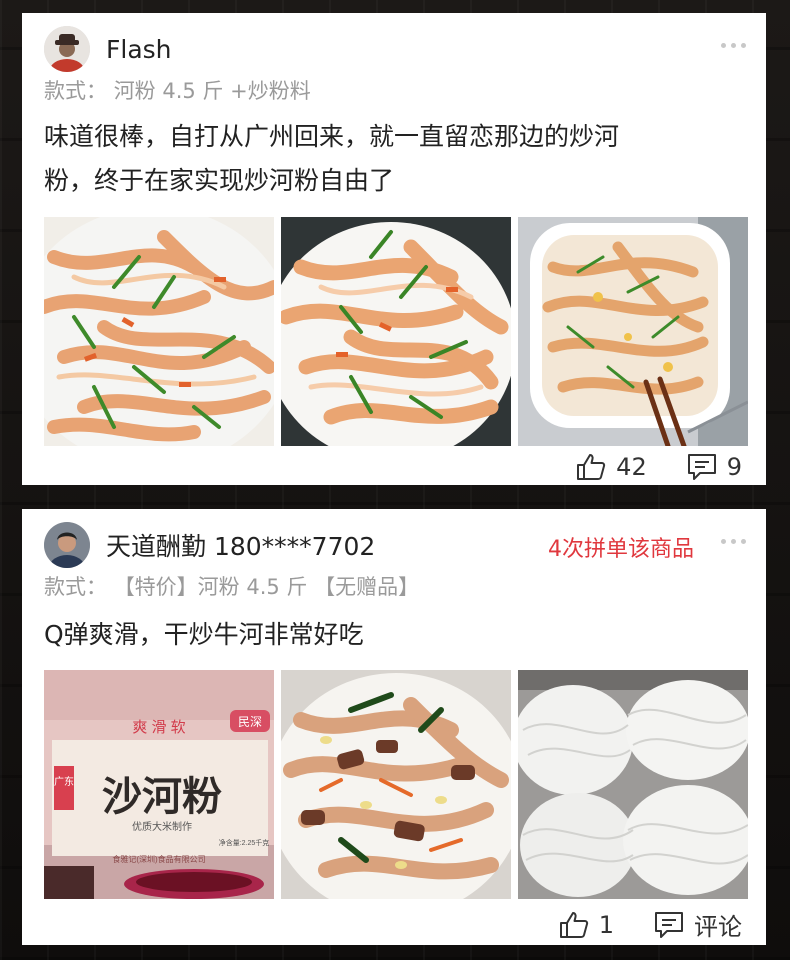 Image resolution: width=790 pixels, height=960 pixels. What do you see at coordinates (158, 859) in the screenshot?
I see `package-maker: 食雅记(深圳)食品有限公司` at bounding box center [158, 859].